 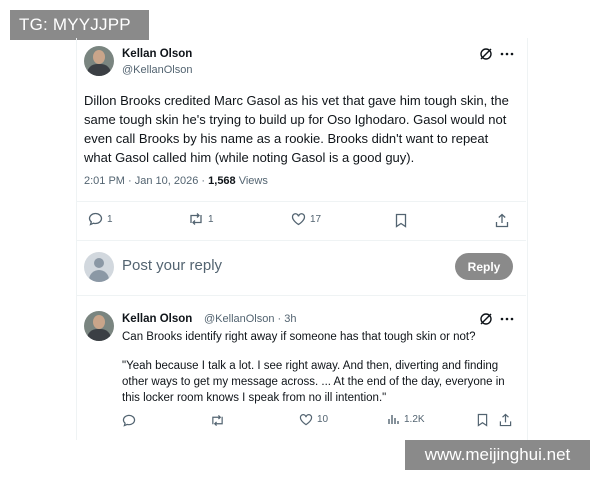 I want to click on like-action: 17, so click(x=306, y=219).